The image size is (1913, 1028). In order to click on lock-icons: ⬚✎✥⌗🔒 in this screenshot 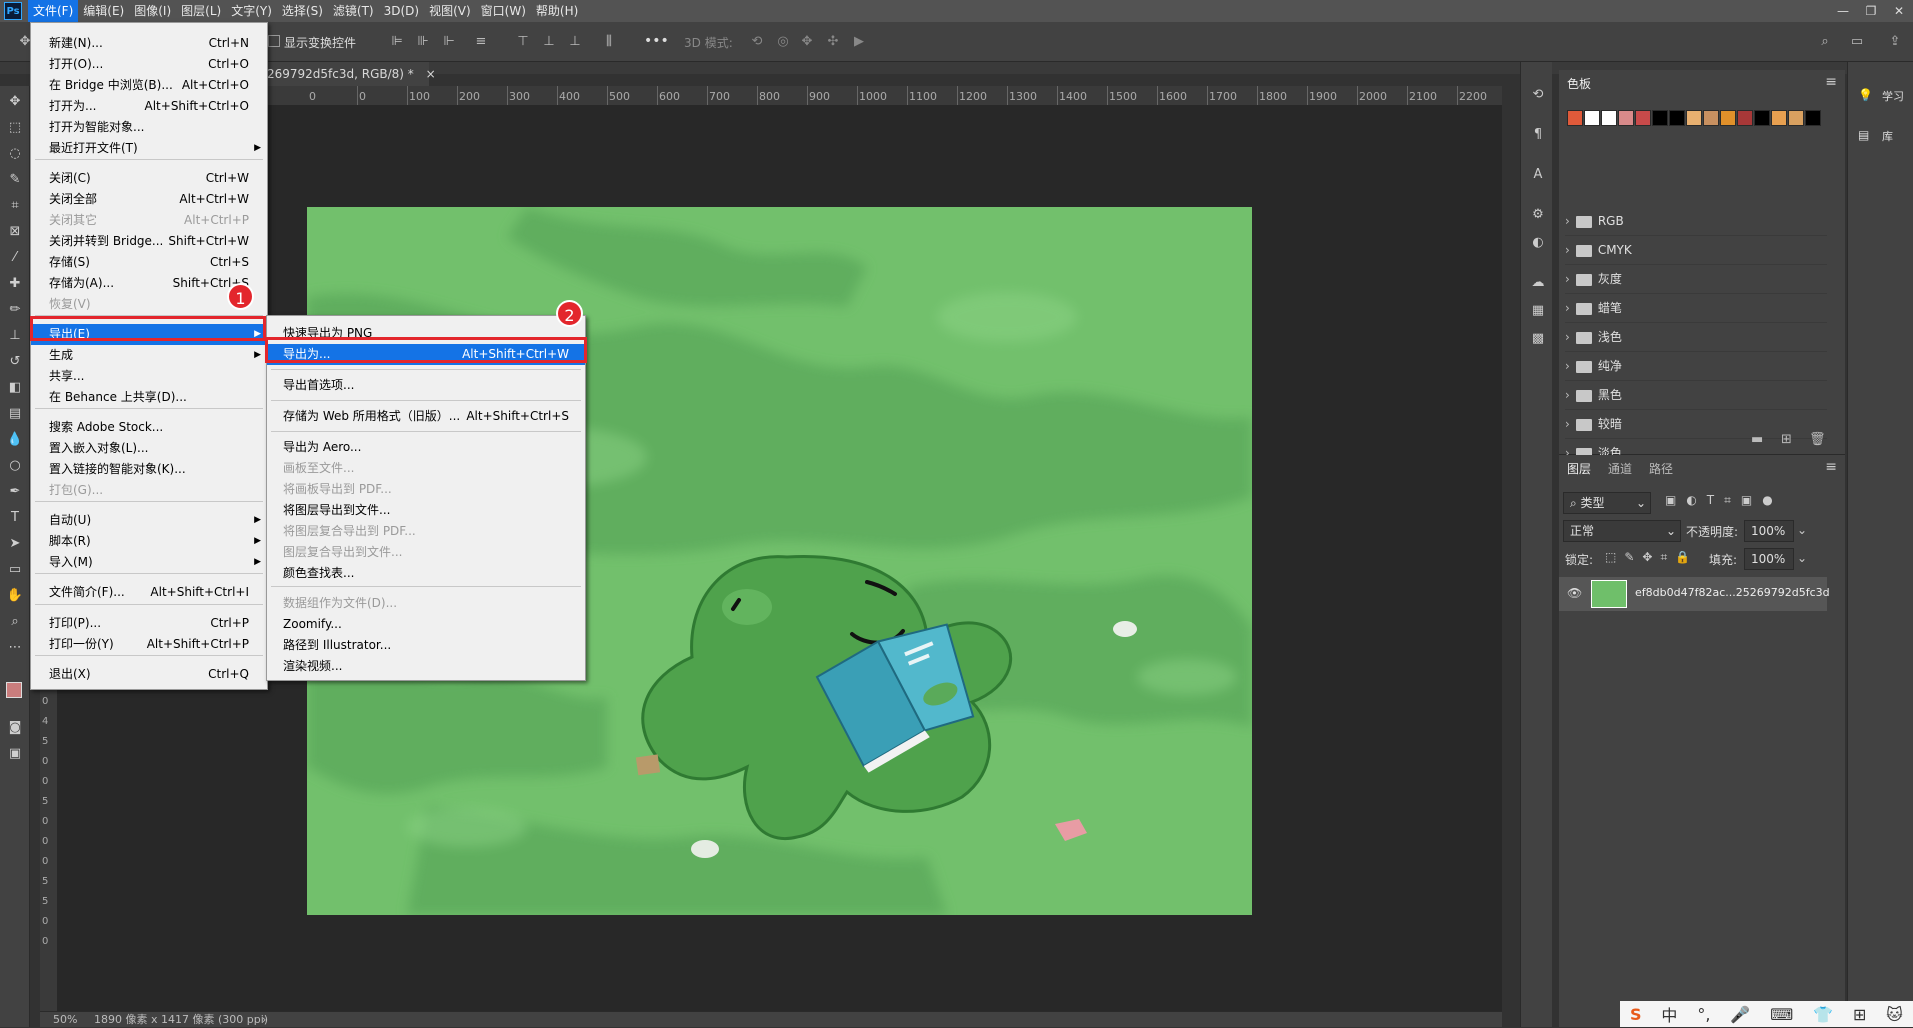, I will do `click(1651, 557)`.